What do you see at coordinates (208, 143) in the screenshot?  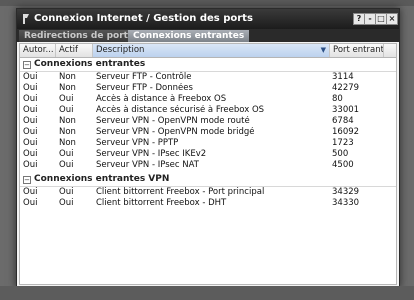 I see `table-row: Oui Non Serveur VPN - PPTP 1723` at bounding box center [208, 143].